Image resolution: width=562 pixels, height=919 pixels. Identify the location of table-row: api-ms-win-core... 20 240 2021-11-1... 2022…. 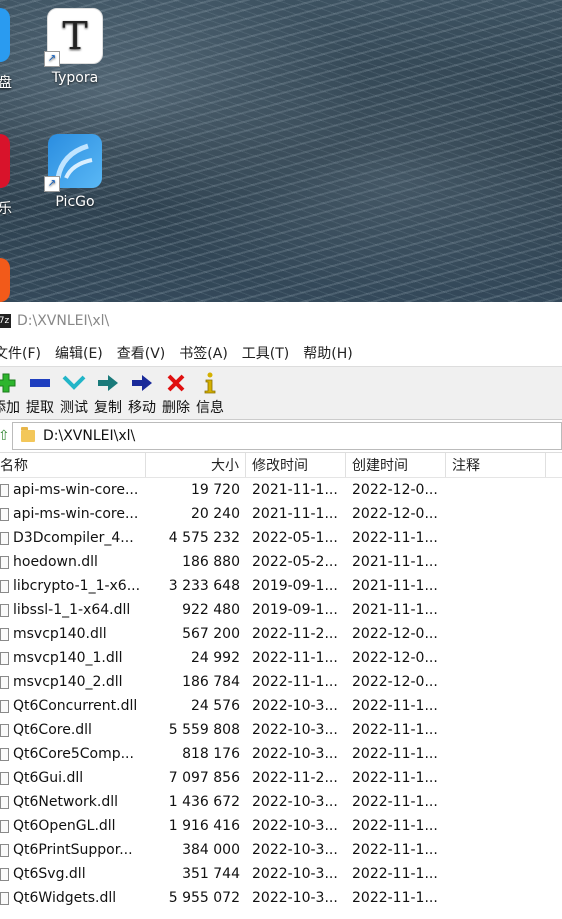
(281, 514).